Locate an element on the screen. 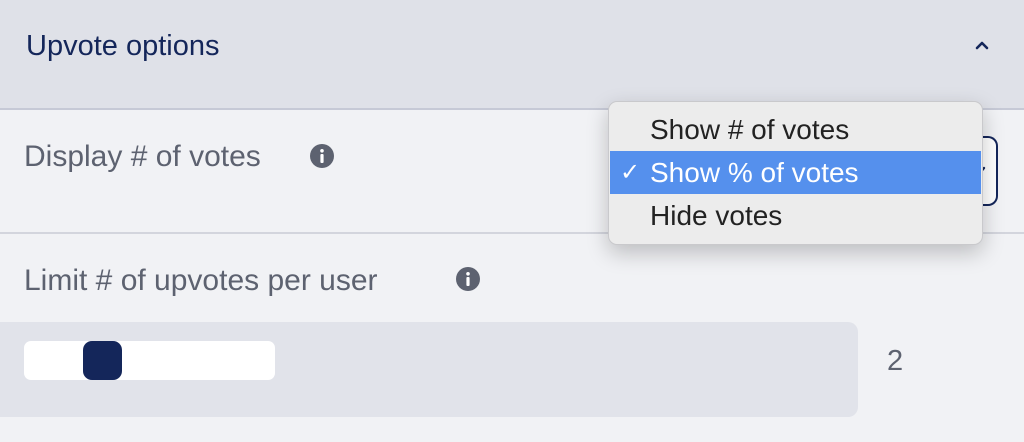 The width and height of the screenshot is (1024, 442). slider-thumb is located at coordinates (102, 360).